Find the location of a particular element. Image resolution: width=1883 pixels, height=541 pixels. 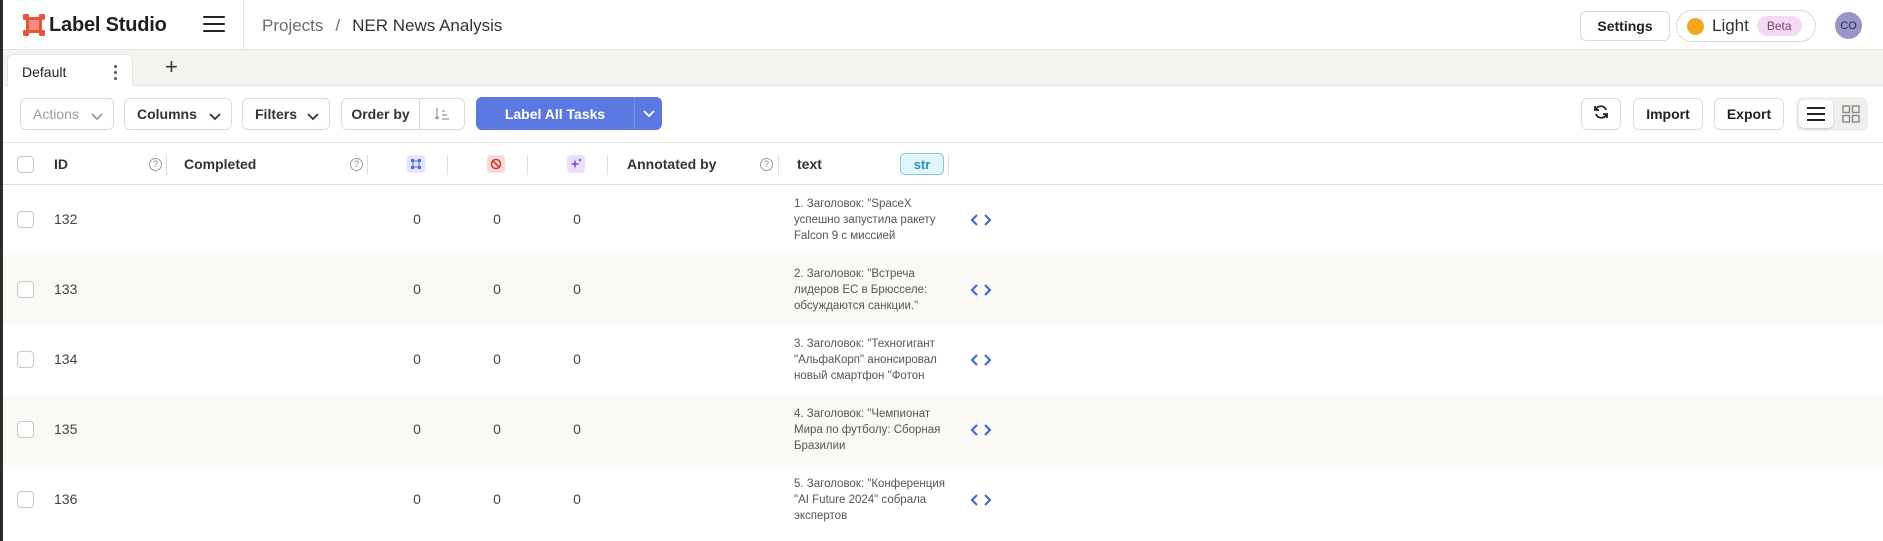

refresh-icon is located at coordinates (1601, 114).